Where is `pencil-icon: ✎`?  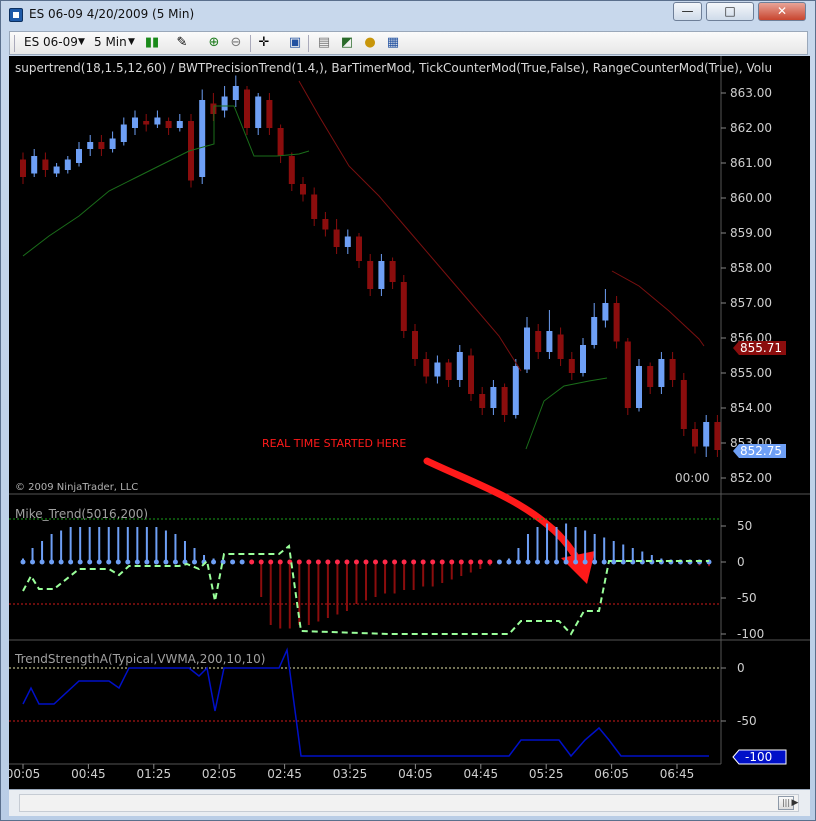
pencil-icon: ✎ is located at coordinates (182, 43).